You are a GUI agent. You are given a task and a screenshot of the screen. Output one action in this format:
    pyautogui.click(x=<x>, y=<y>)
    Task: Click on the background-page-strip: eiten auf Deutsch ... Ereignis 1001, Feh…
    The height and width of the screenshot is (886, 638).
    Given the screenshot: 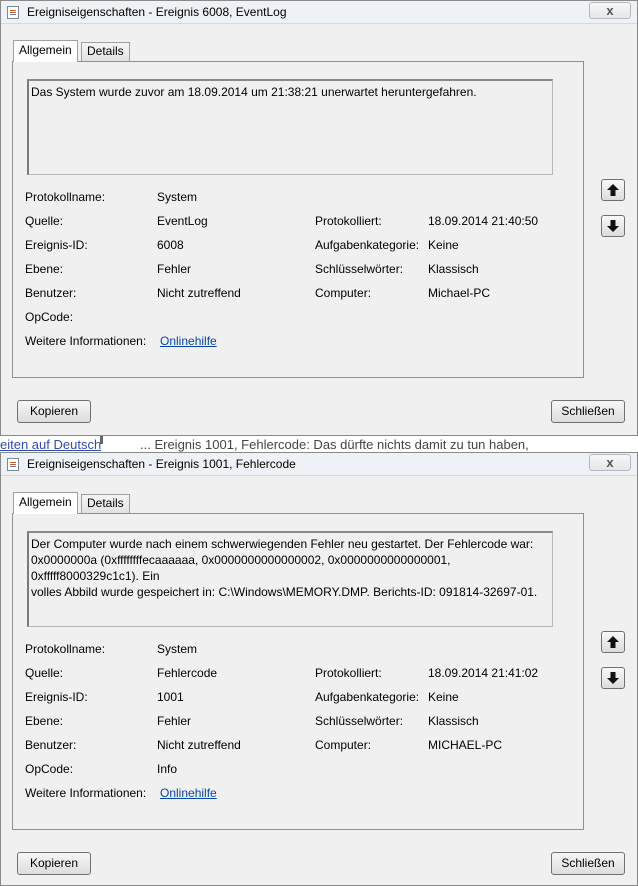 What is the action you would take?
    pyautogui.click(x=319, y=444)
    